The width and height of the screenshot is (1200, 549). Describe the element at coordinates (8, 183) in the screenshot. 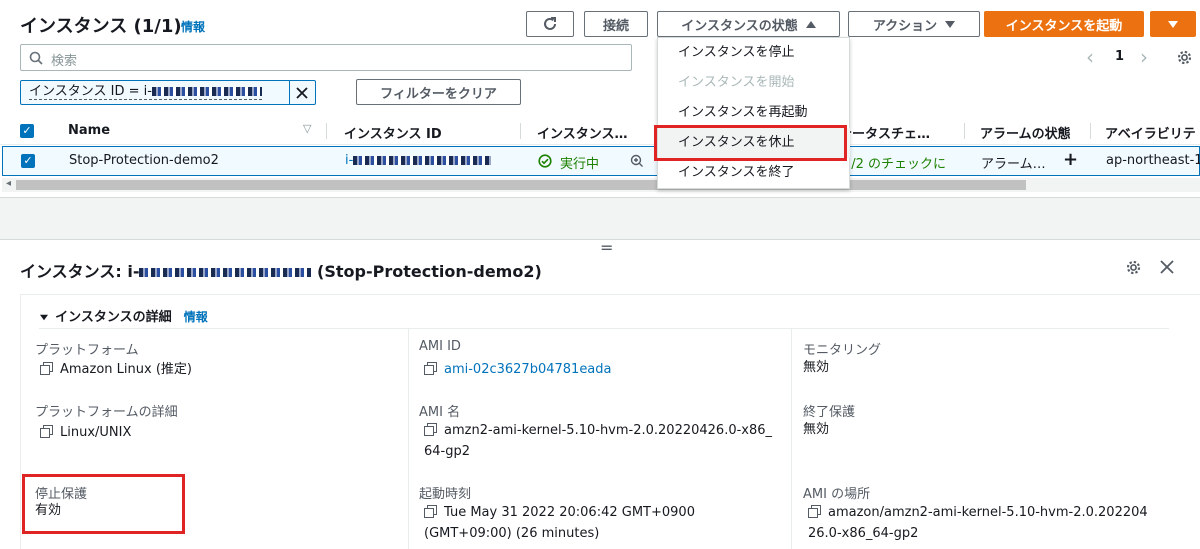

I see `scroll-left-icon: ◂` at that location.